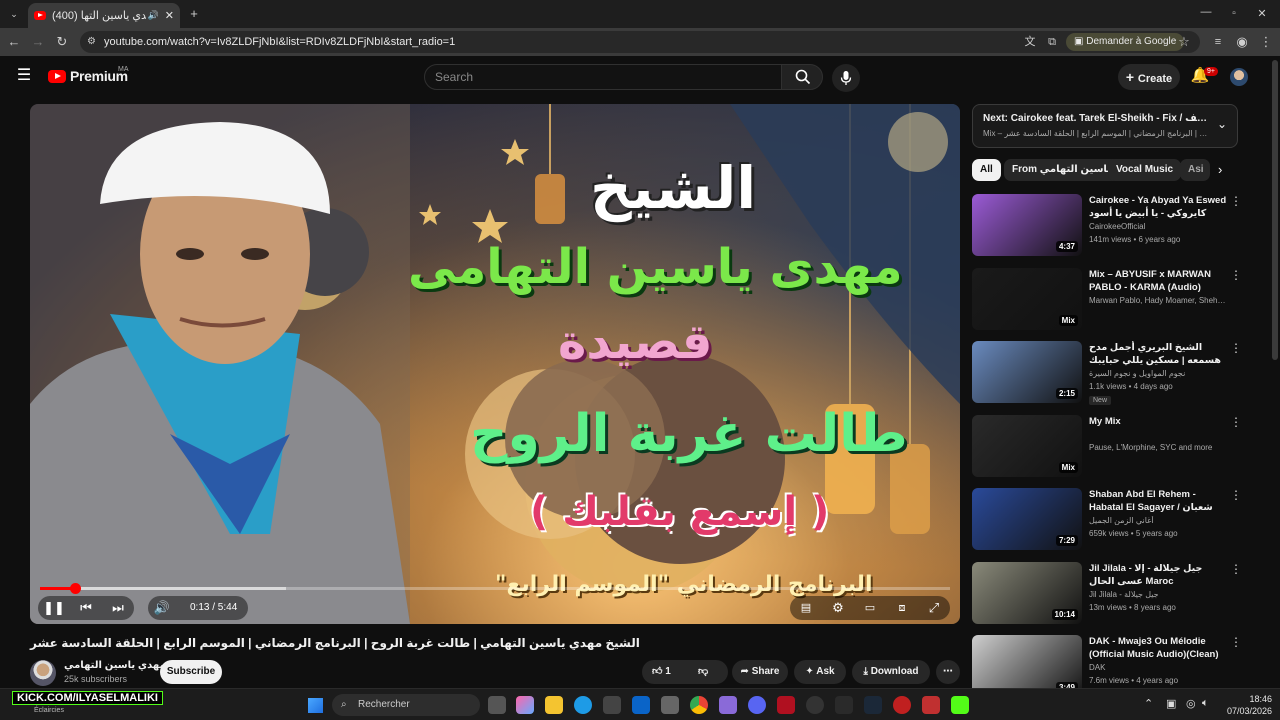  I want to click on recommendation-channel: Jil Jilala - جيل جيلالة, so click(1159, 594).